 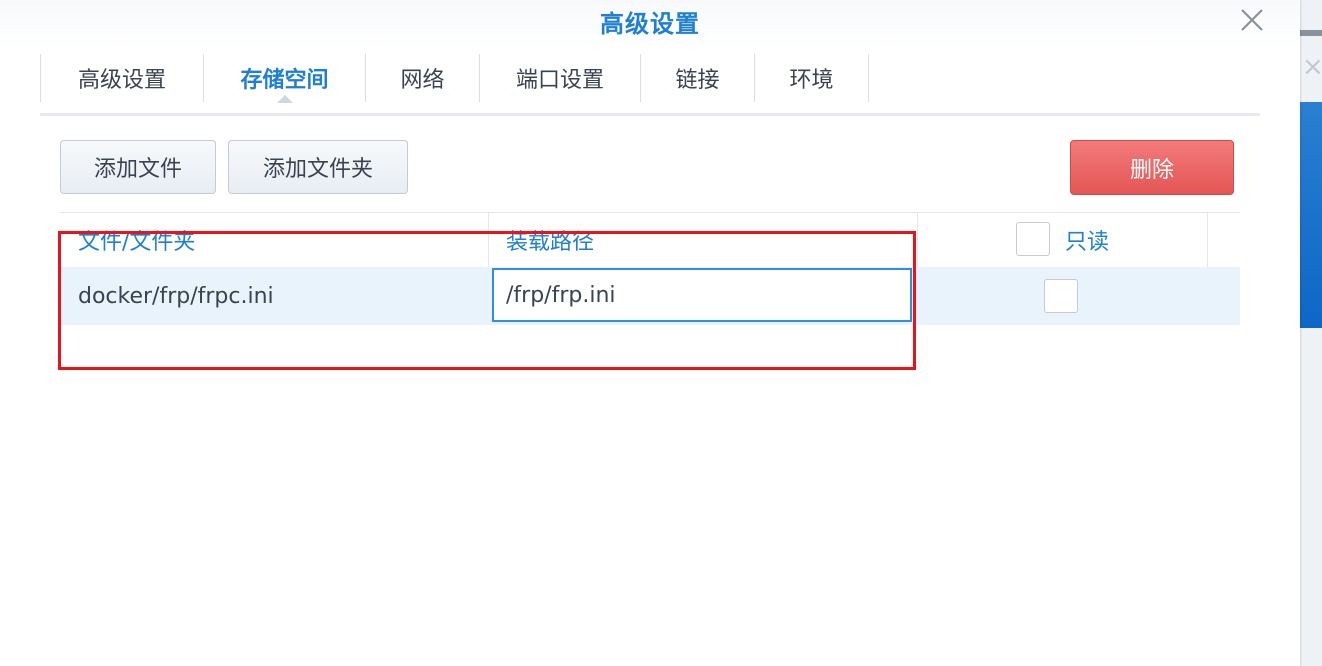 I want to click on tab-bar: 高级设置 存储空间 网络 端口设置 链接 环境, so click(x=454, y=78).